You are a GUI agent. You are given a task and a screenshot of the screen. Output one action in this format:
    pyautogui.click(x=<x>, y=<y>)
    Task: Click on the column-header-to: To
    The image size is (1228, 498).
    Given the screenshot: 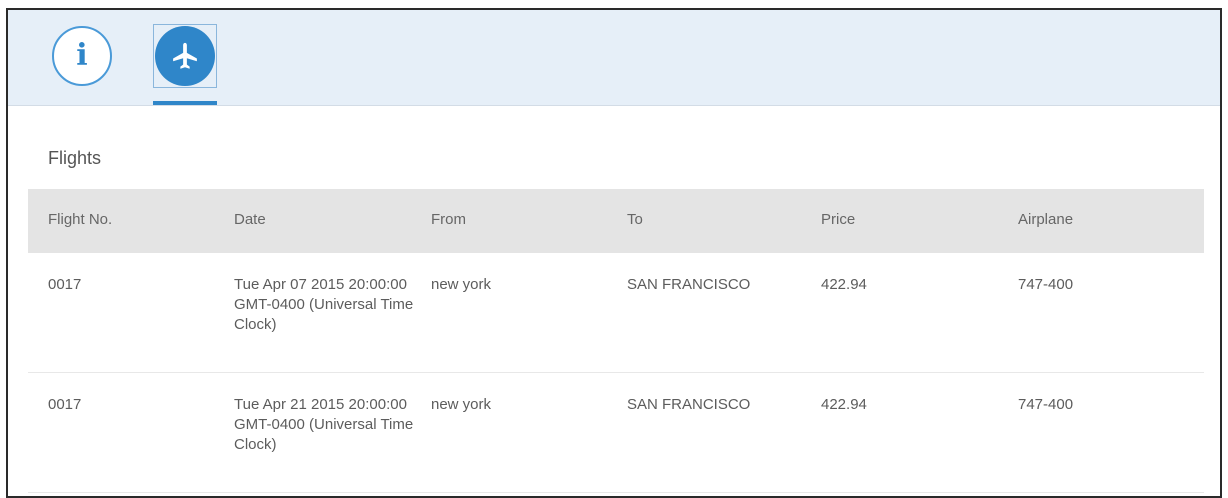 What is the action you would take?
    pyautogui.click(x=635, y=220)
    